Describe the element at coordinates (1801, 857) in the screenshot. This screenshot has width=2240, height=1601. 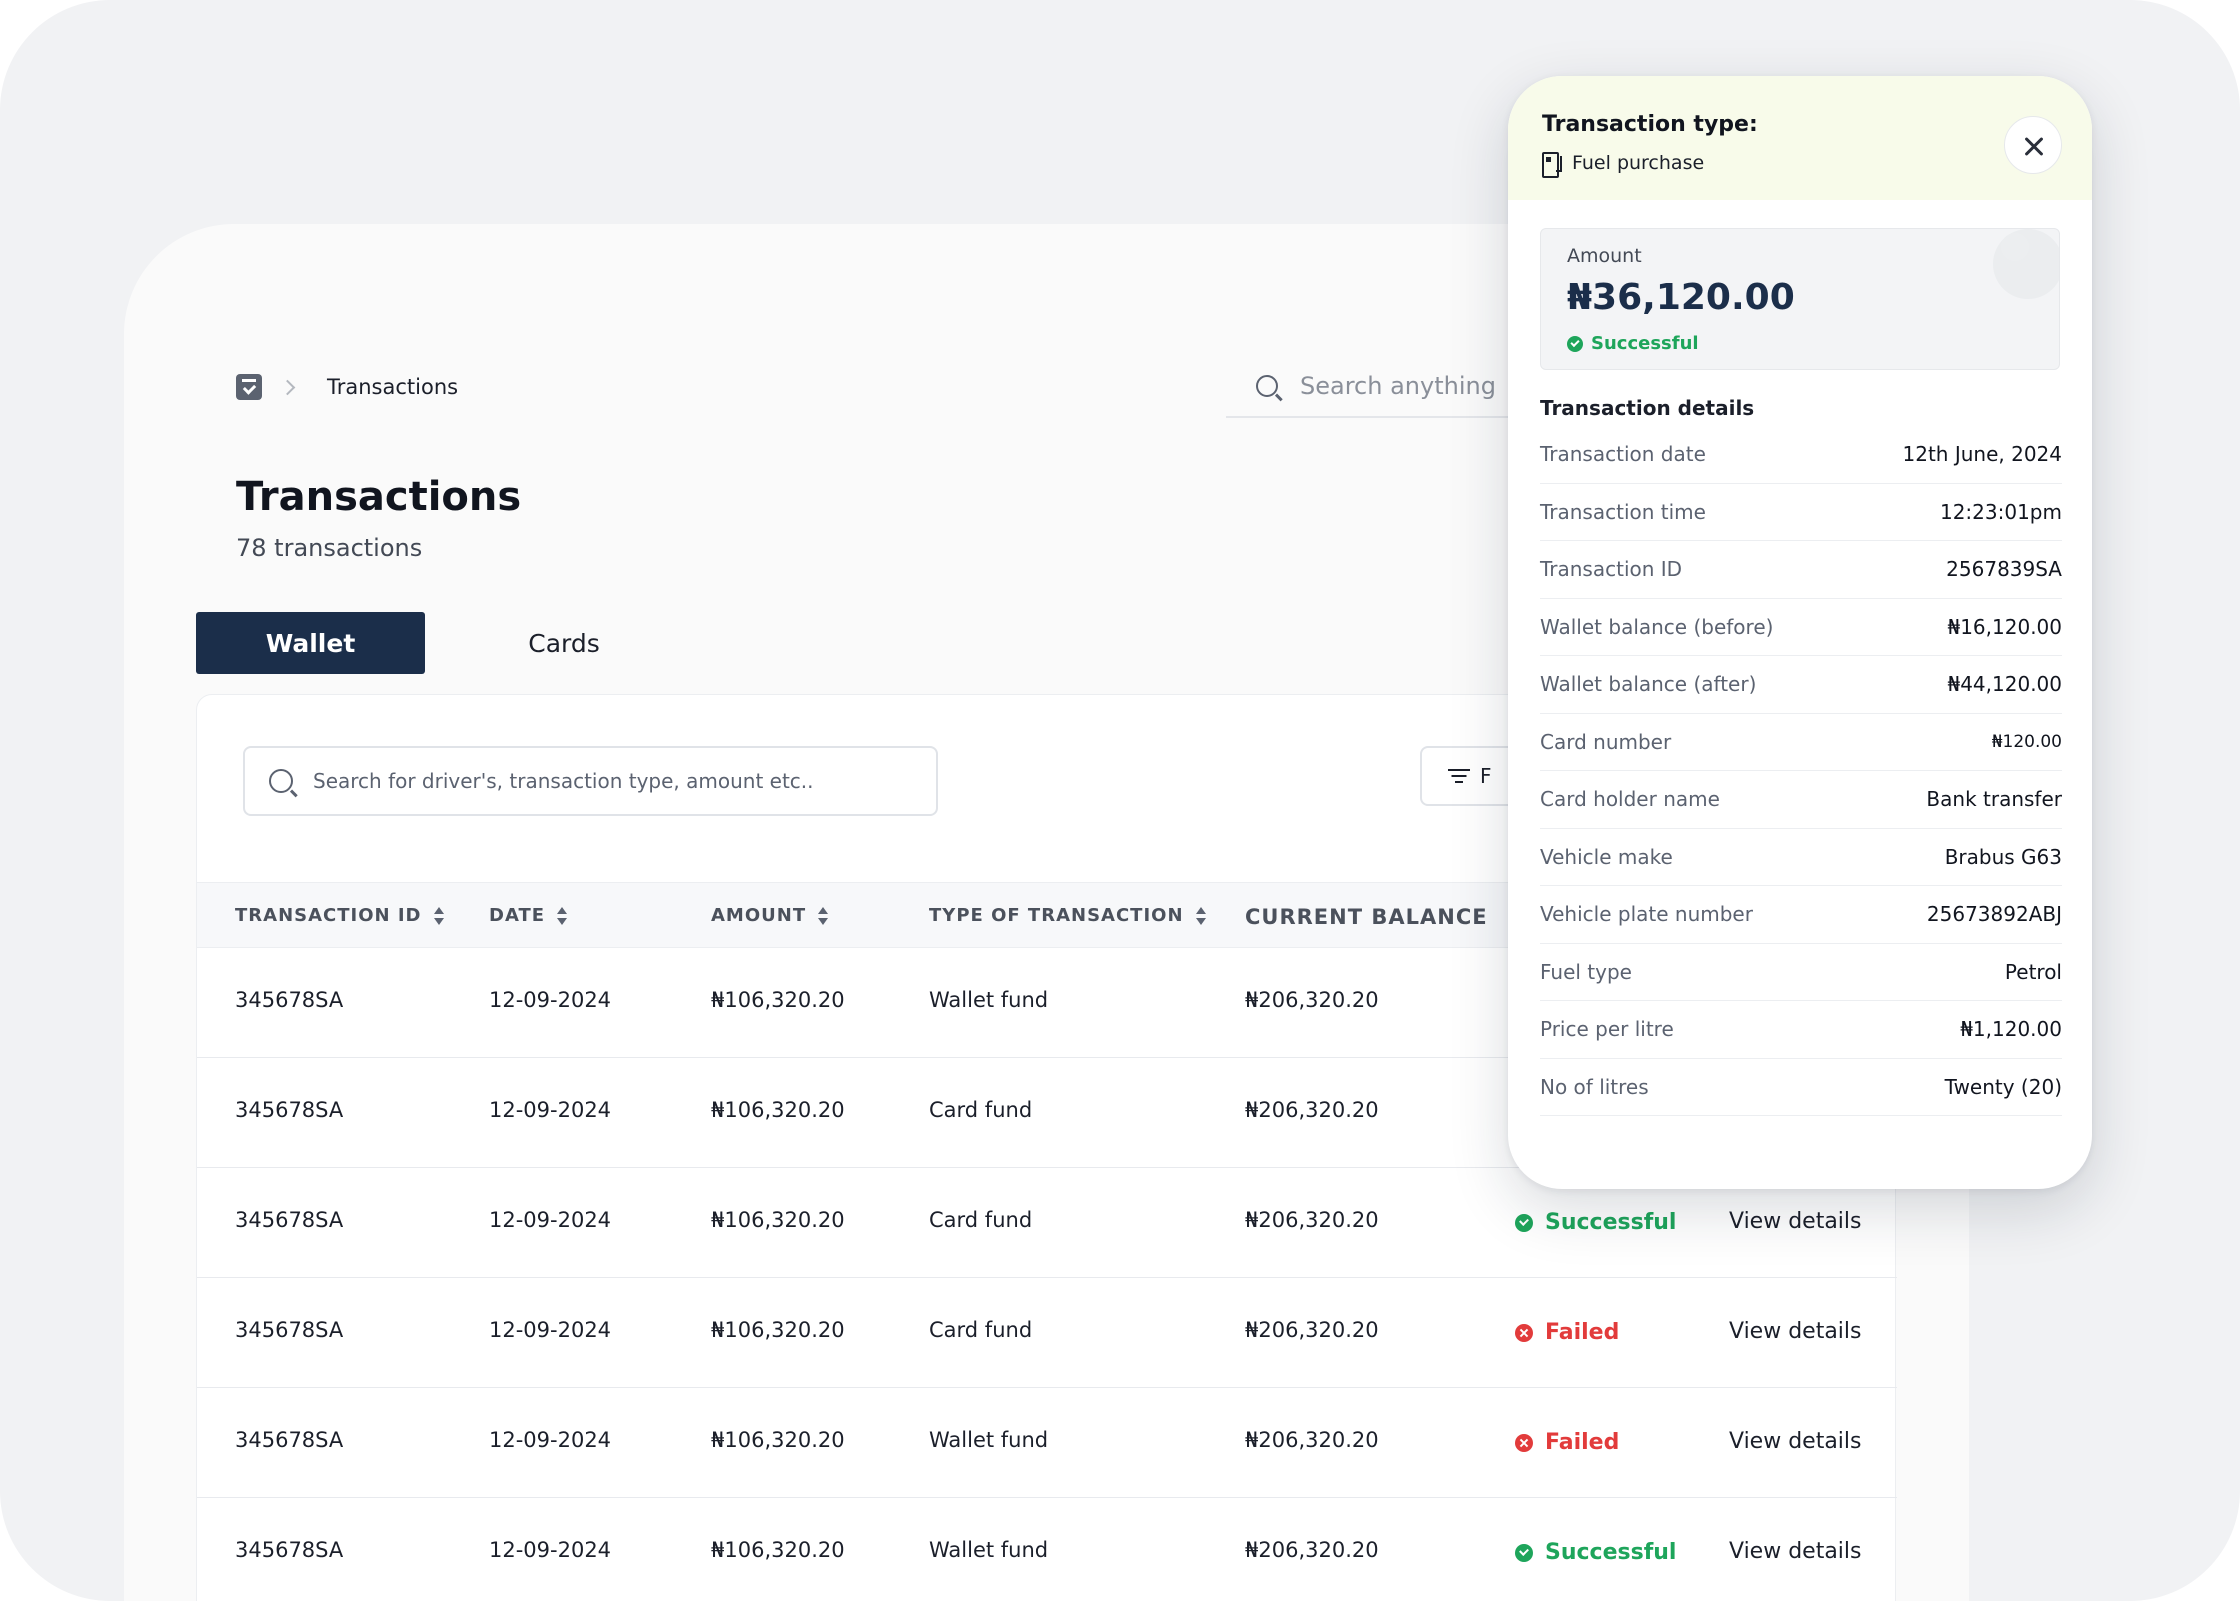
I see `detail-row: Vehicle make Brabus G63` at that location.